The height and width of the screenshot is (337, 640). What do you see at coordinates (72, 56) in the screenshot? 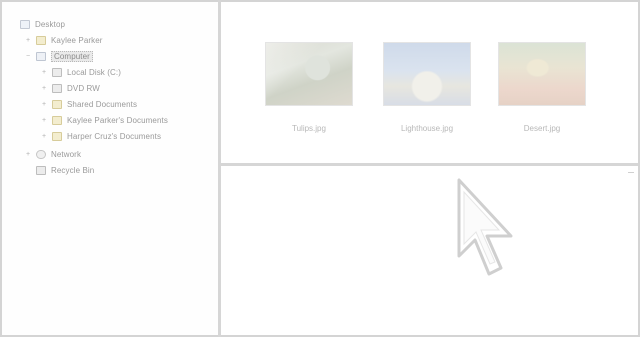
I see `tree-item-label: Computer` at bounding box center [72, 56].